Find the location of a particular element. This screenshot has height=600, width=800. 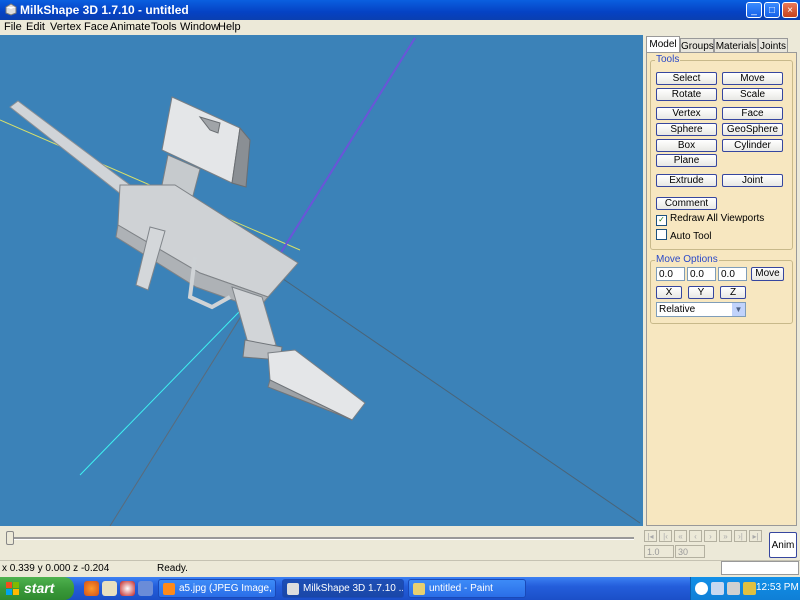

minimize-button: _ is located at coordinates (754, 10).